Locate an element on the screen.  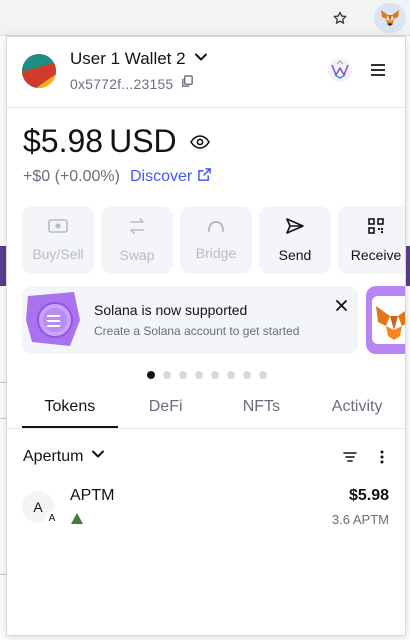
balance: $5.98 USD is located at coordinates (117, 141).